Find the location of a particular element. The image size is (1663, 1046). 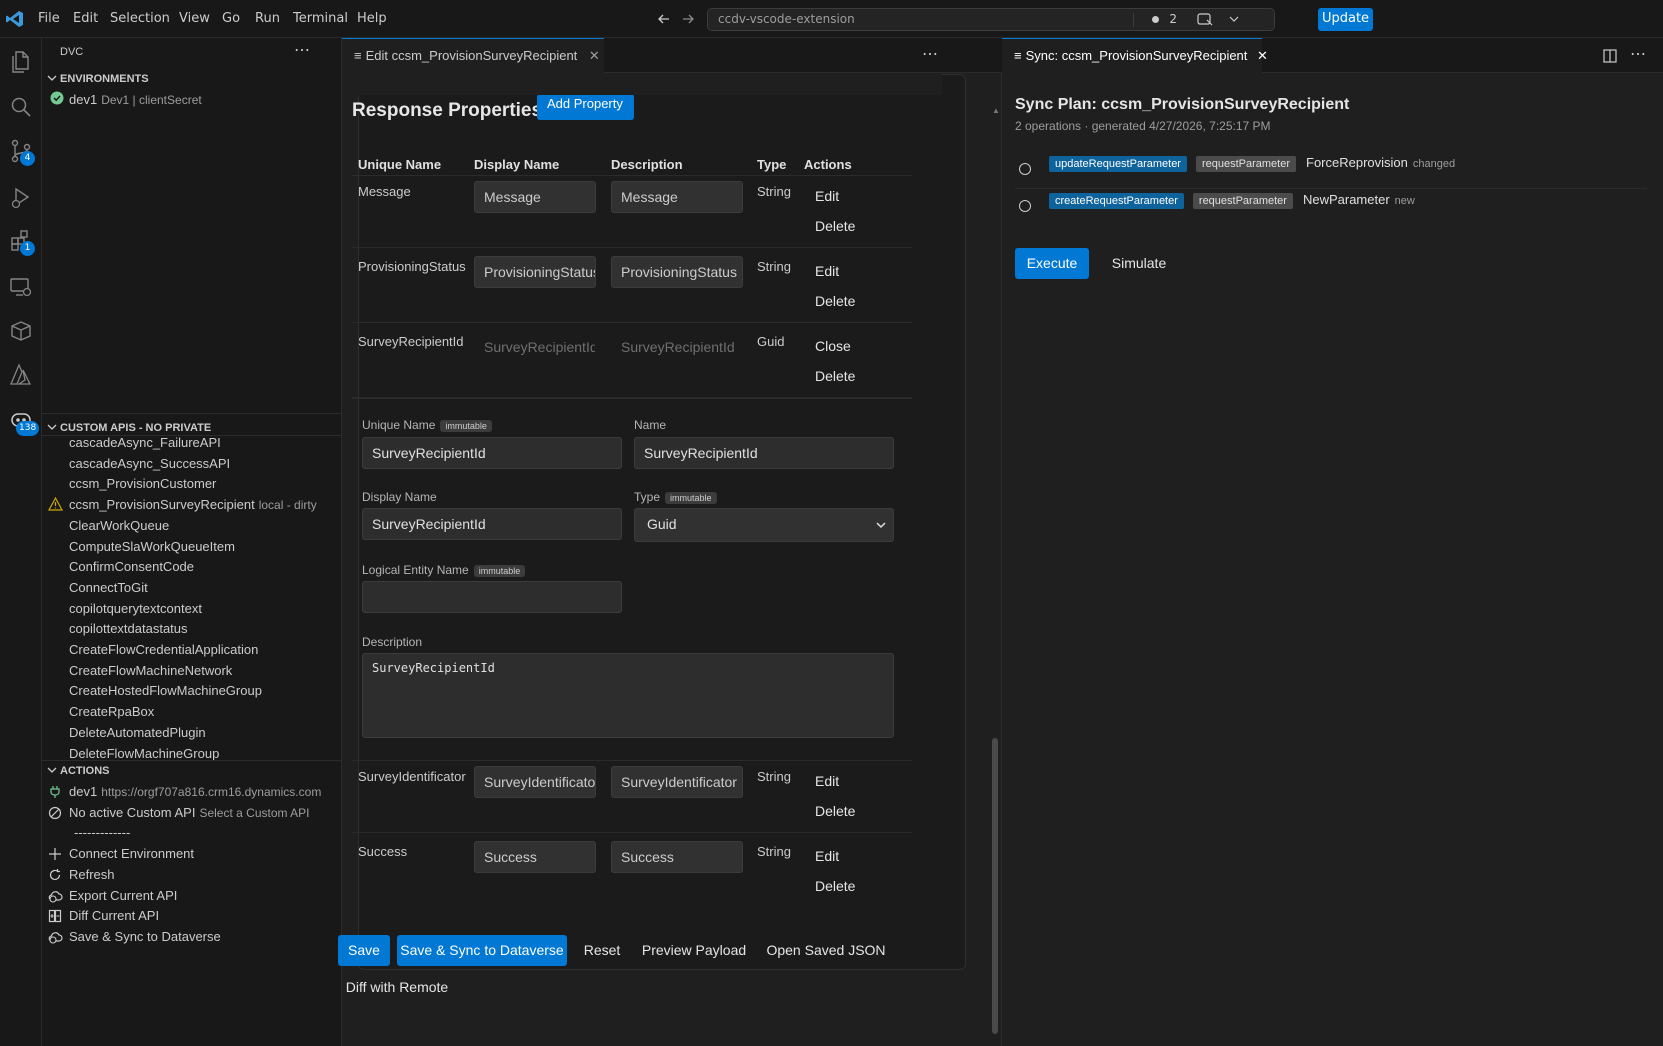

property-description: SurveyIdentificator is located at coordinates (677, 782).